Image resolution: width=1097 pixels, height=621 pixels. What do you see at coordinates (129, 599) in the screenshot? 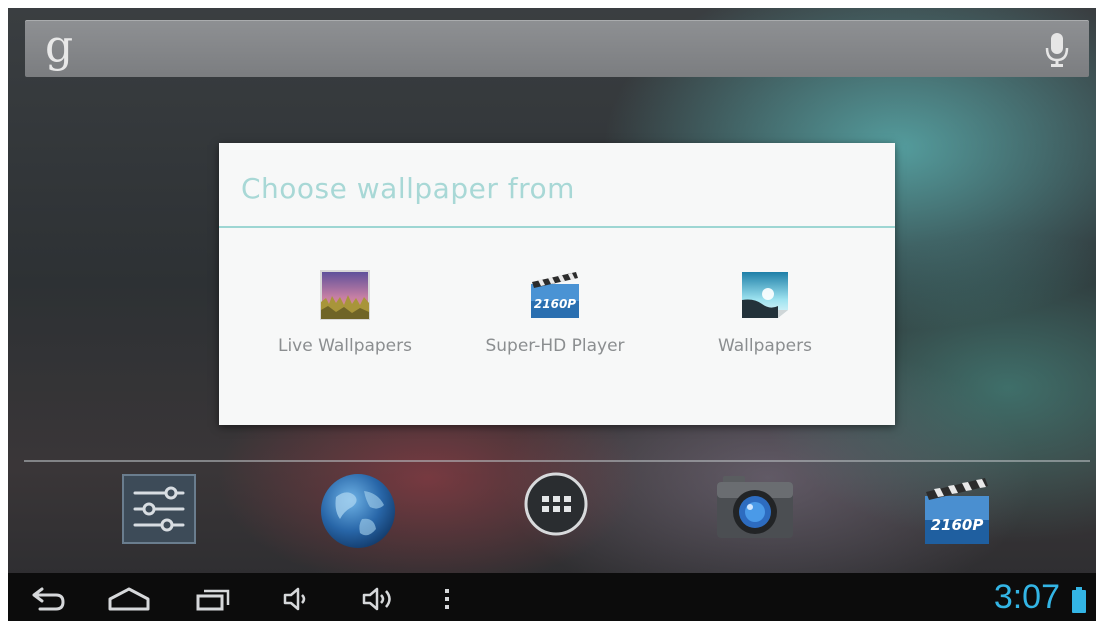
I see `home-icon` at bounding box center [129, 599].